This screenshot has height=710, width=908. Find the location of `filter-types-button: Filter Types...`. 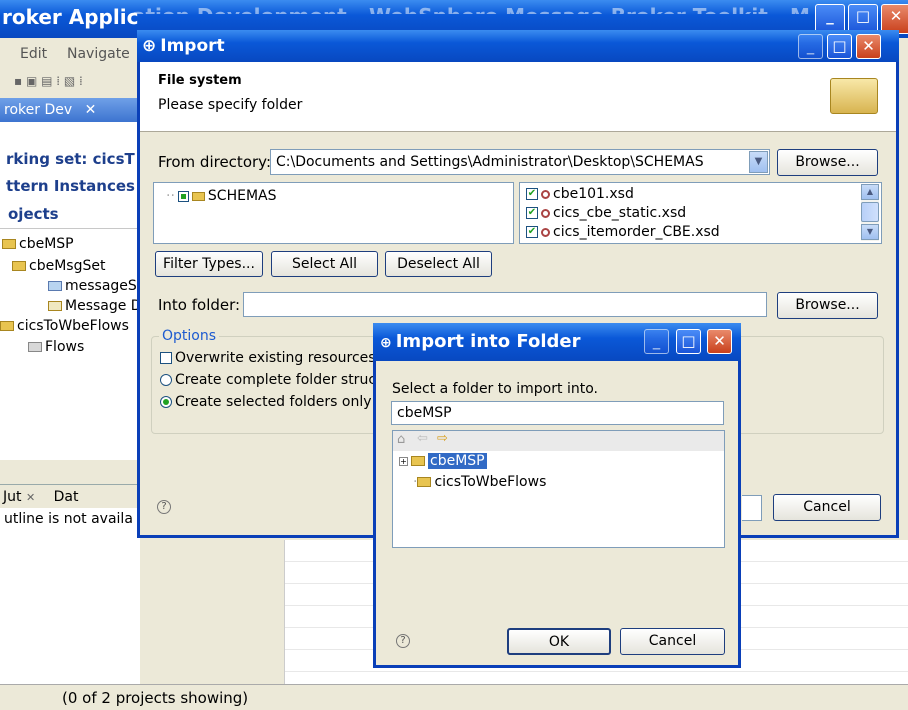

filter-types-button: Filter Types... is located at coordinates (209, 264).